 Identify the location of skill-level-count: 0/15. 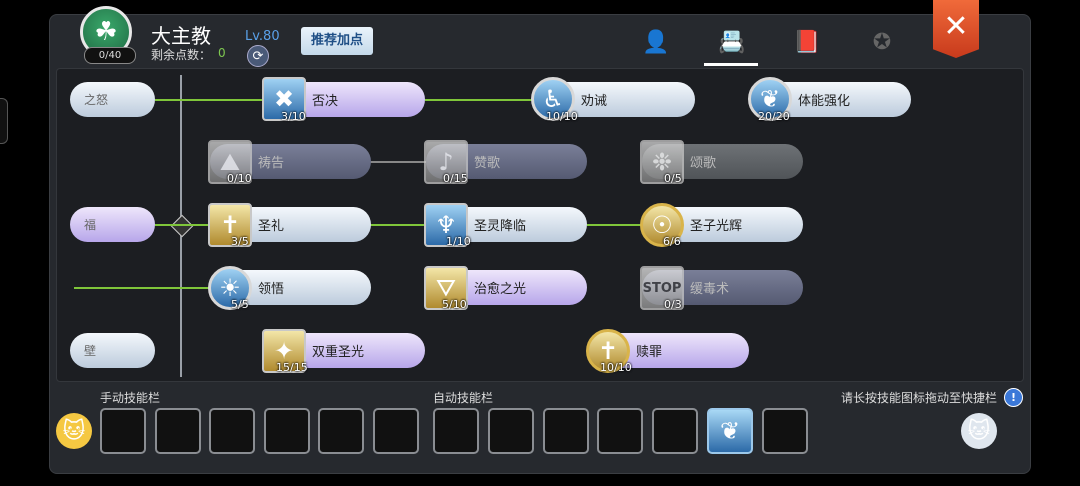
(455, 178).